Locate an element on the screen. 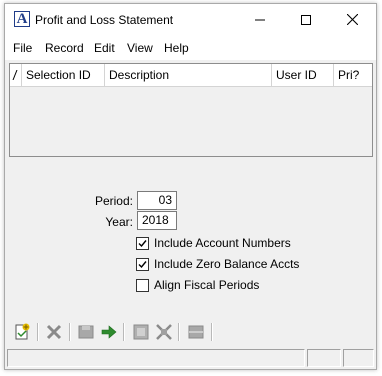 This screenshot has height=376, width=382. menu-edit: Edit is located at coordinates (104, 48).